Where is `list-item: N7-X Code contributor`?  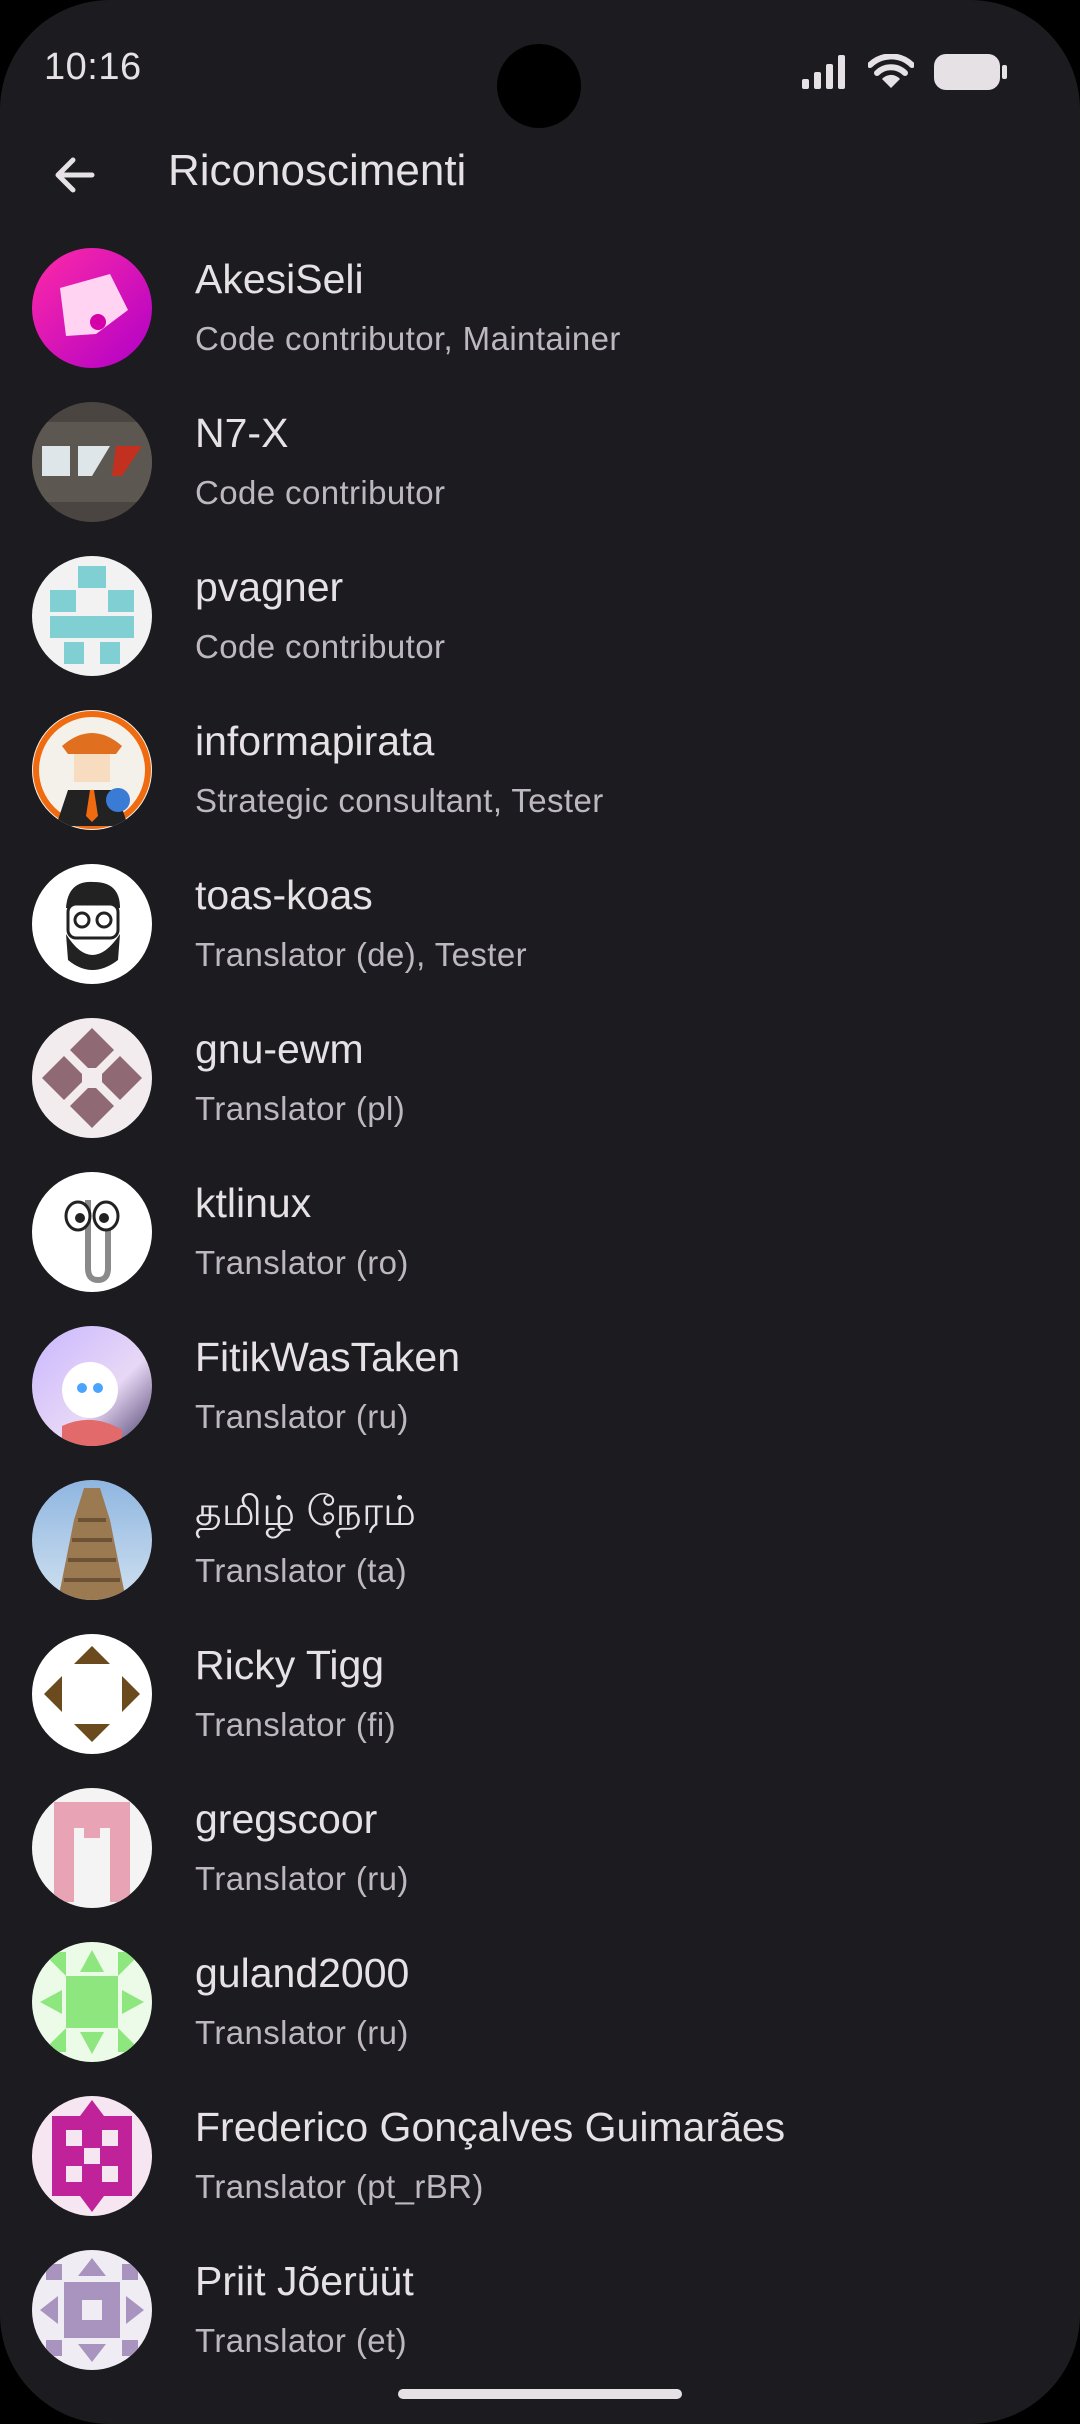
list-item: N7-X Code contributor is located at coordinates (540, 461).